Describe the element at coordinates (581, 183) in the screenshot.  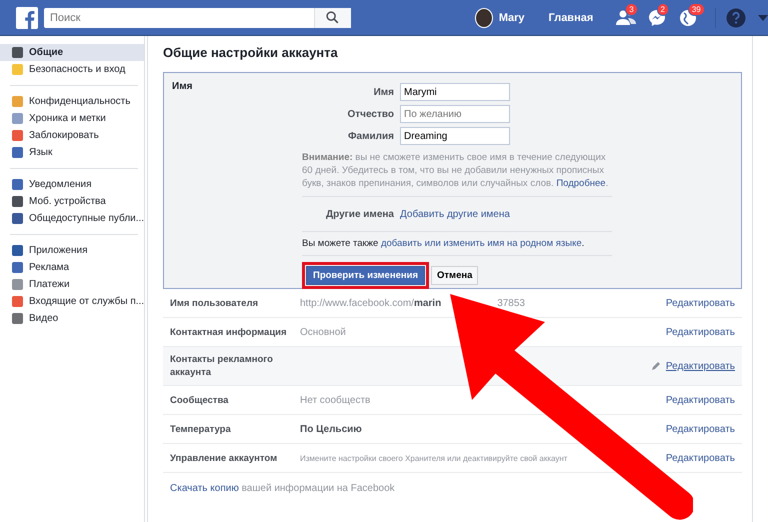
I see `learn-more-link: Подробнее` at that location.